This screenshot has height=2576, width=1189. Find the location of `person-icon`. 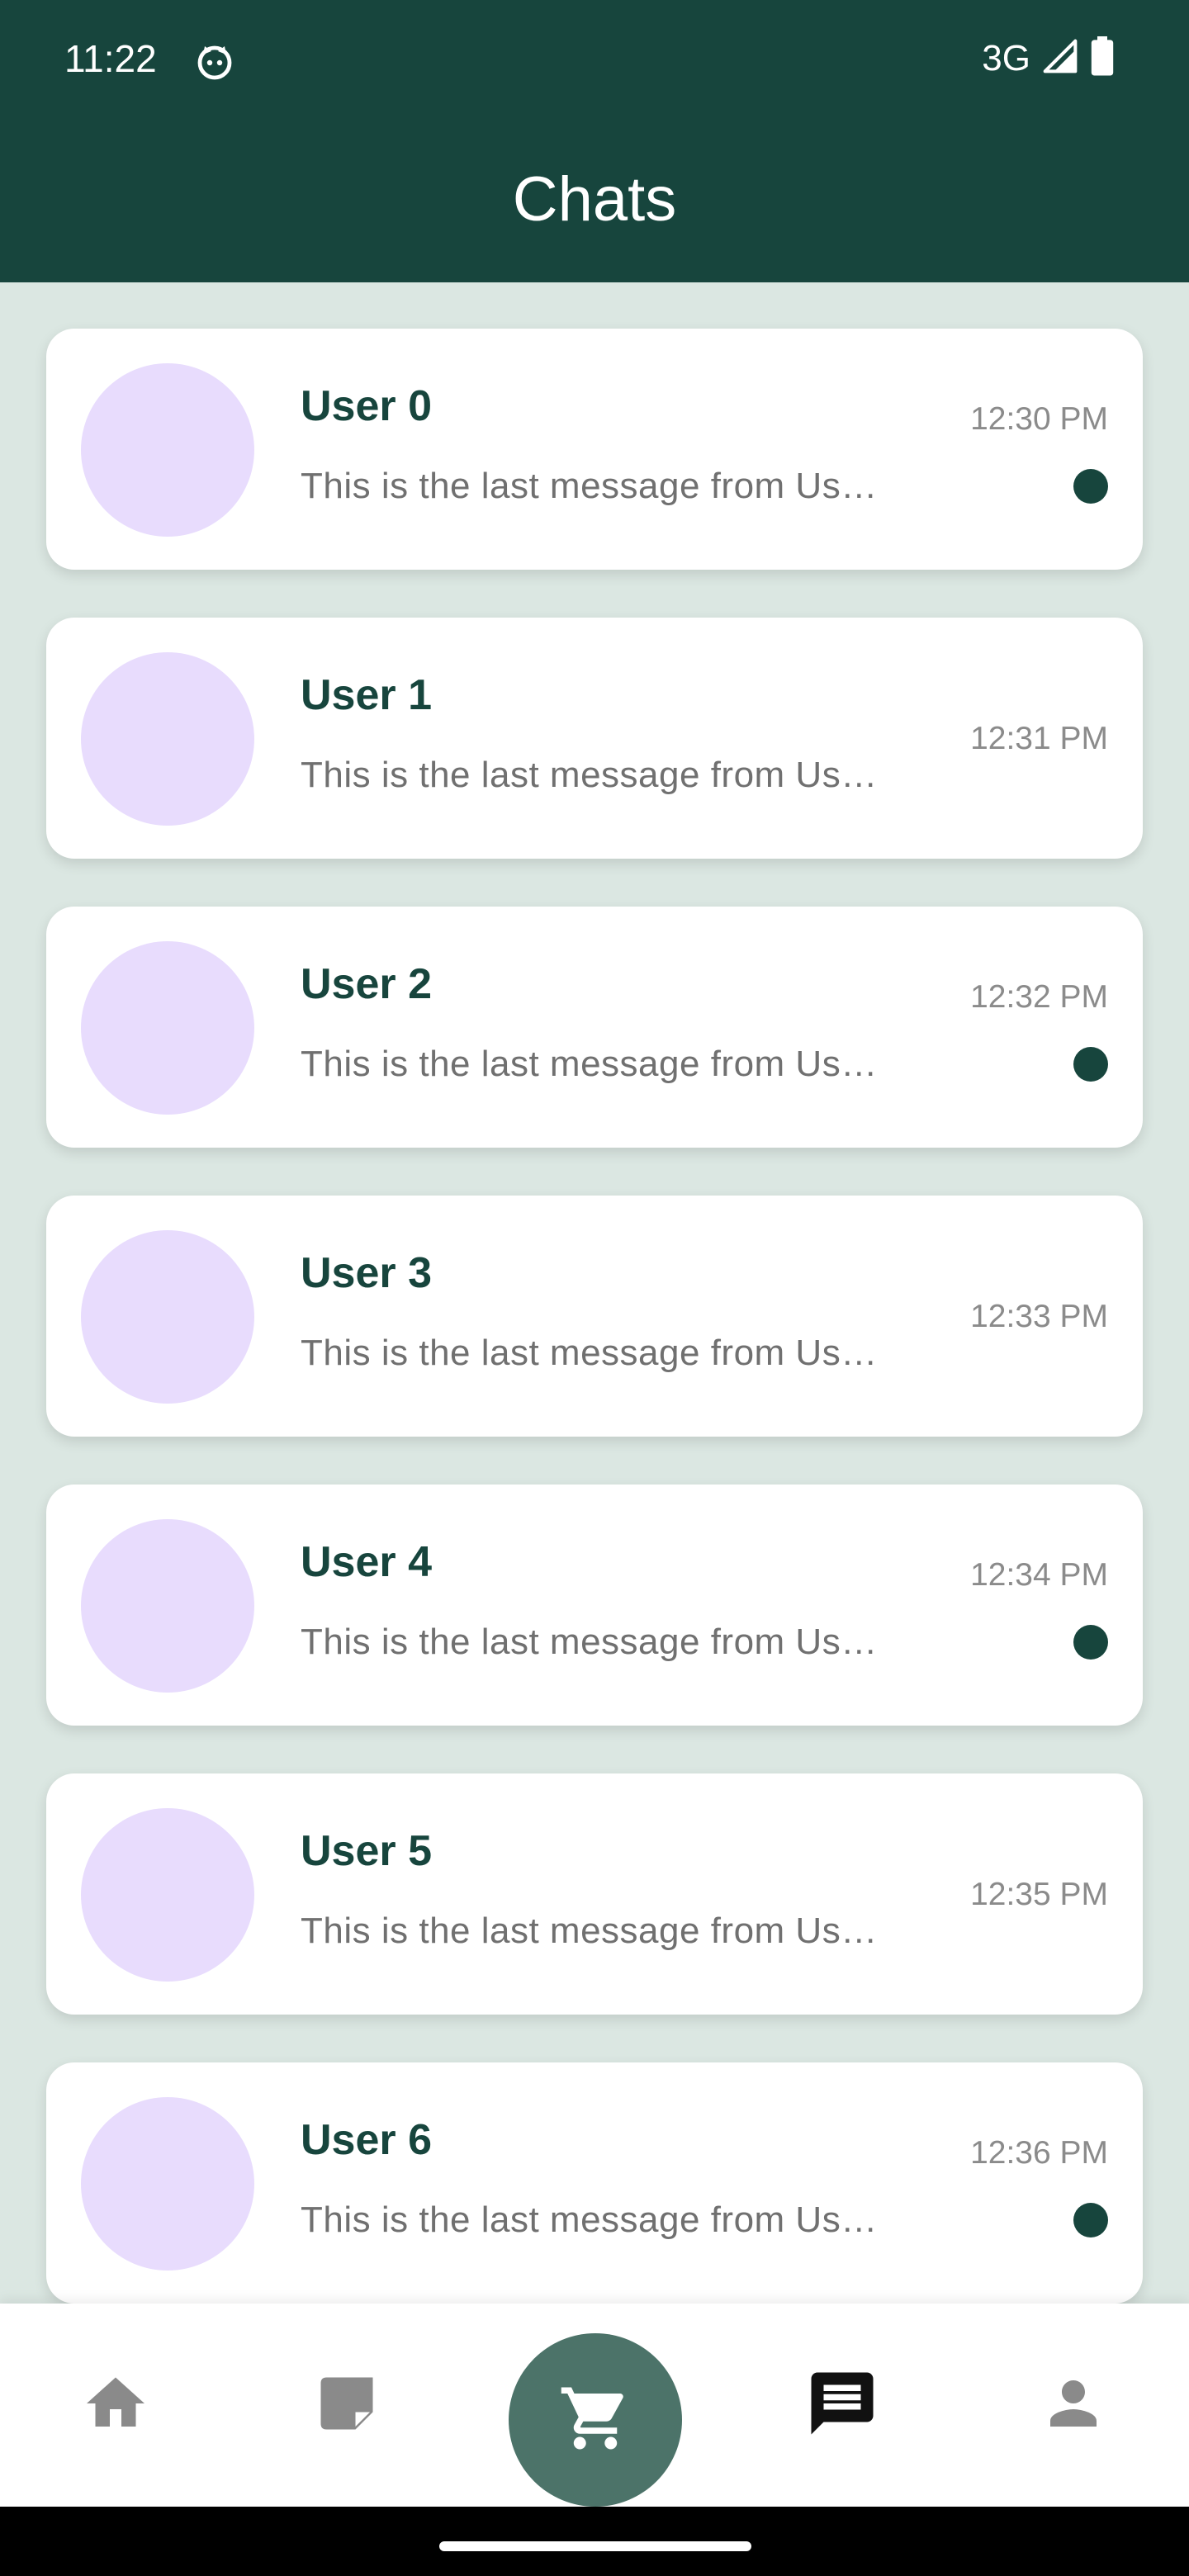

person-icon is located at coordinates (1073, 2405).